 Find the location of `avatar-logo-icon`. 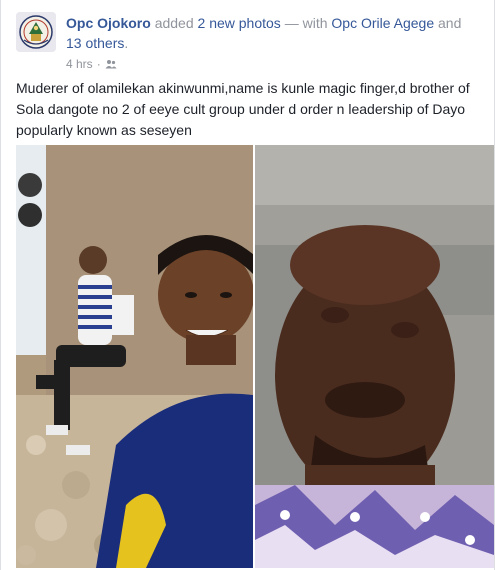

avatar-logo-icon is located at coordinates (36, 32).